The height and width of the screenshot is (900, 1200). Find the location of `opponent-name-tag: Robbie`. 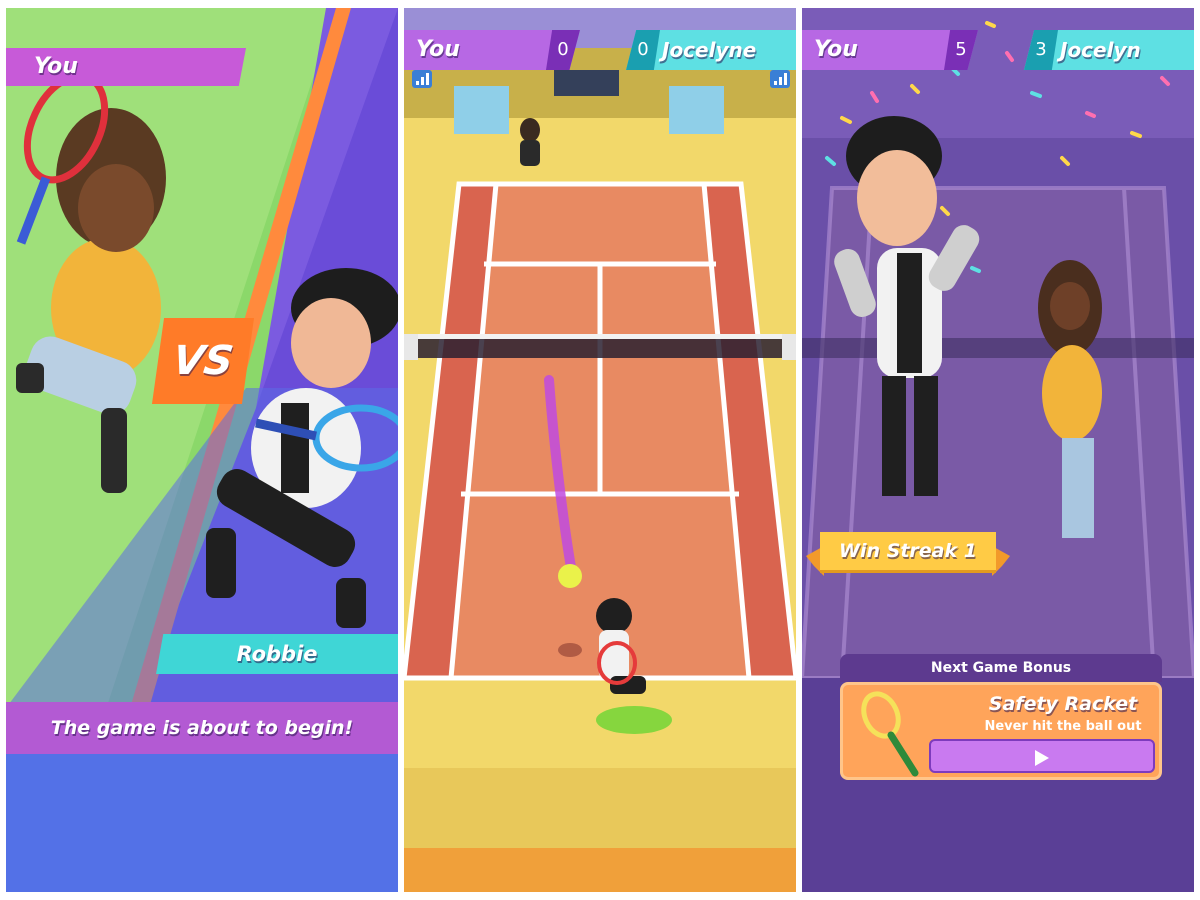

opponent-name-tag: Robbie is located at coordinates (277, 654).